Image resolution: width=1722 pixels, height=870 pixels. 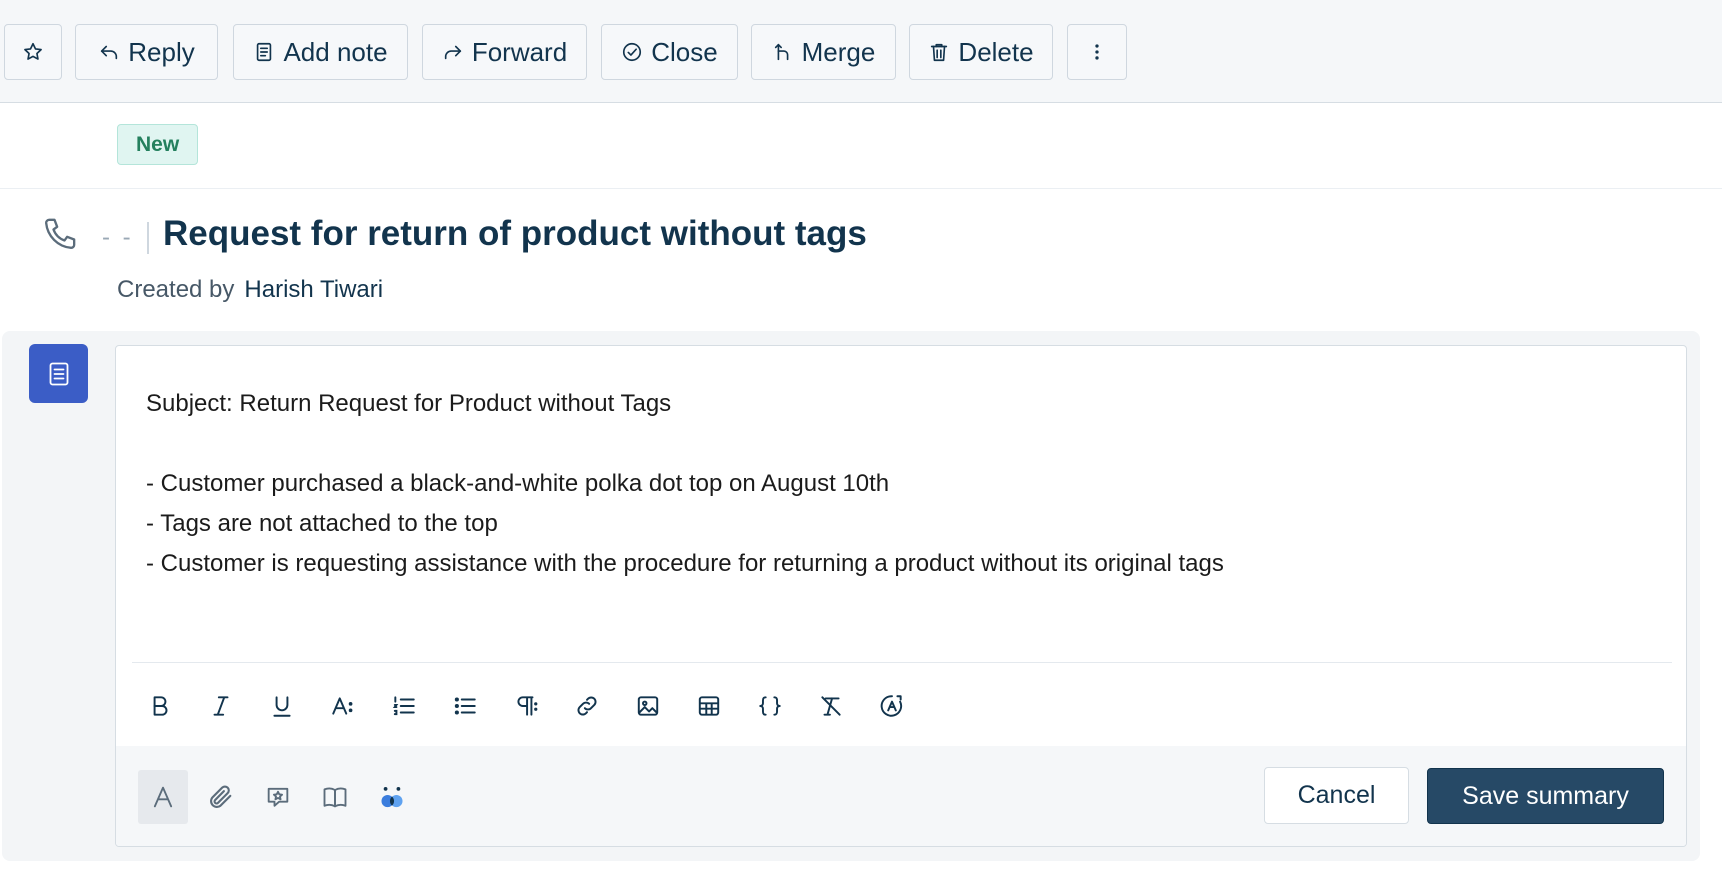 I want to click on save-summary-button: Save summary, so click(x=1545, y=796).